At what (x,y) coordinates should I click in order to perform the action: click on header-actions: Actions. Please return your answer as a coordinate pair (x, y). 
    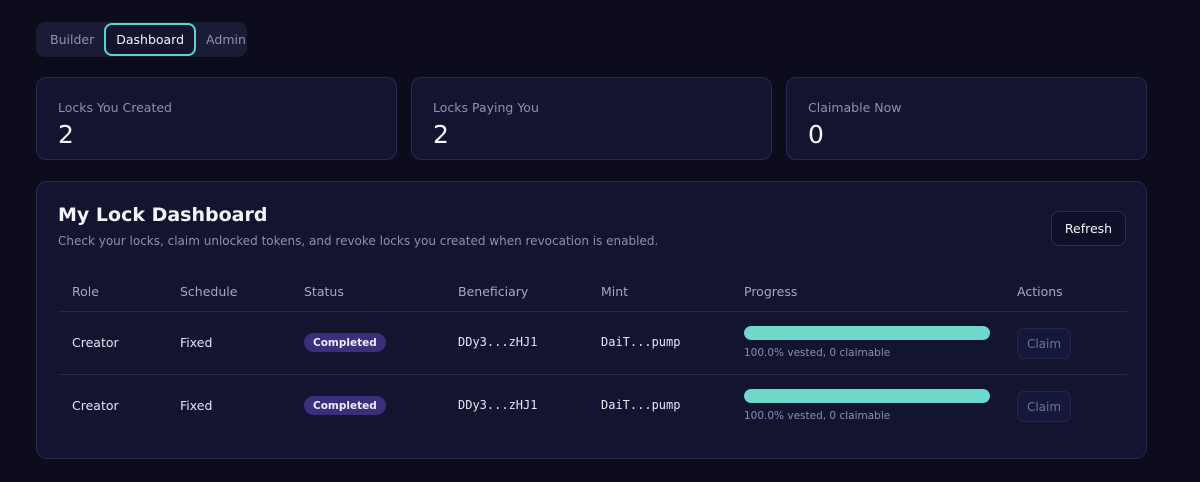
    Looking at the image, I should click on (1040, 291).